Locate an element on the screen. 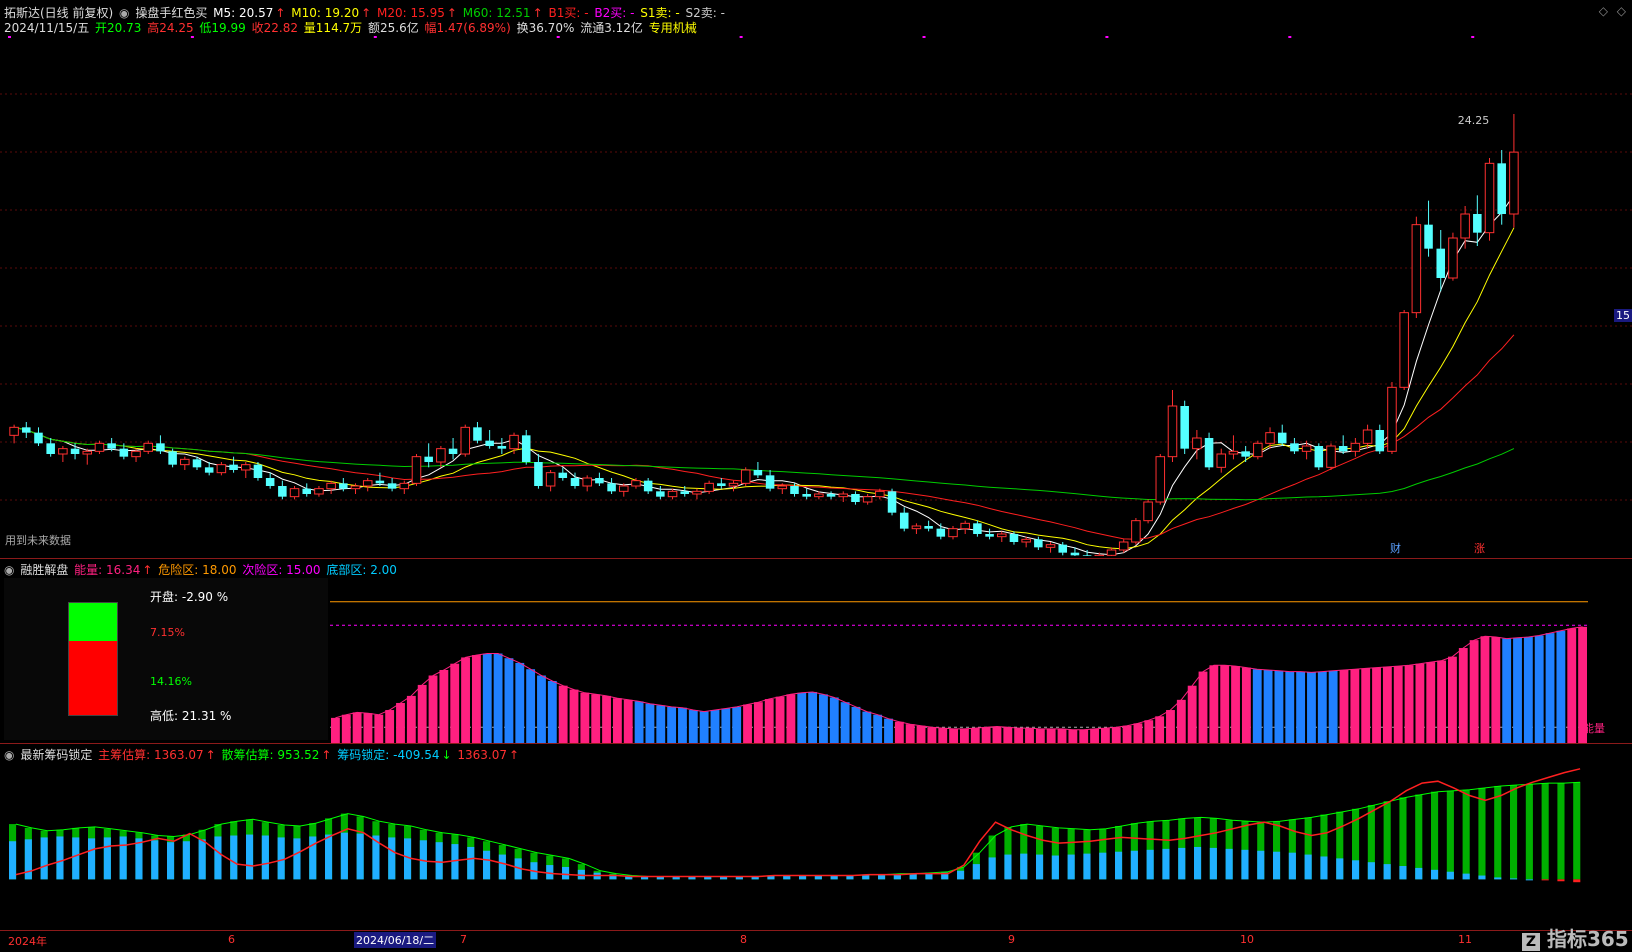 This screenshot has width=1632, height=952. info-high: 高24.25 is located at coordinates (170, 28).